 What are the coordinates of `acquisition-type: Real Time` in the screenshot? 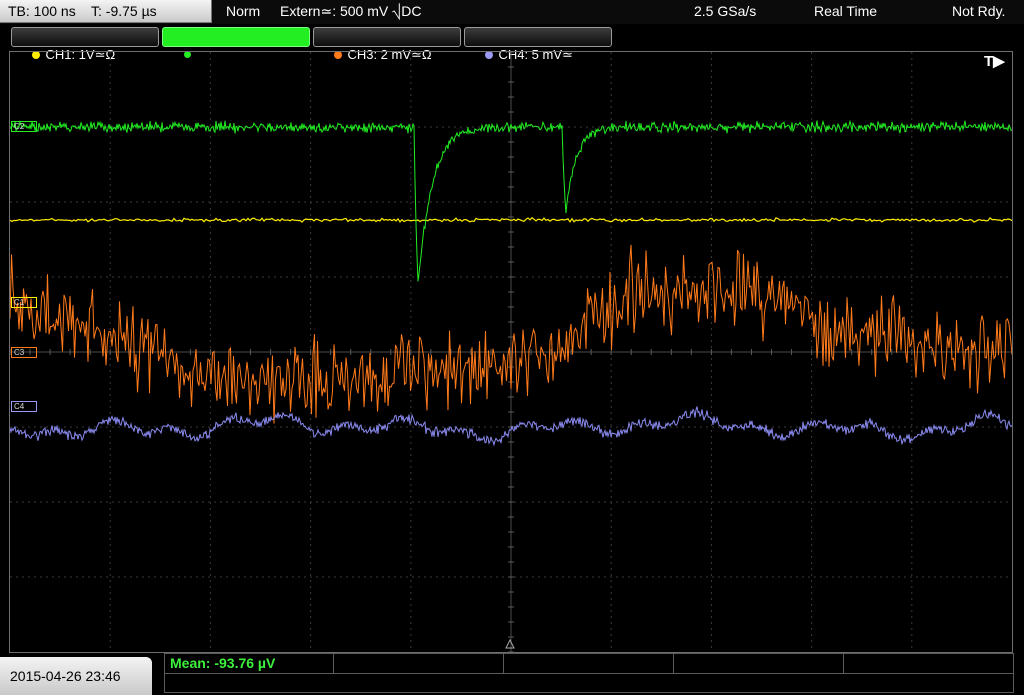 It's located at (846, 11).